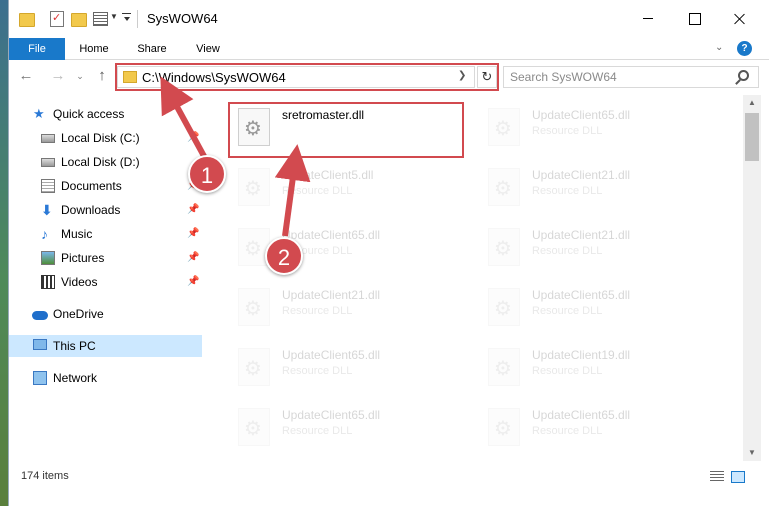 Image resolution: width=769 pixels, height=506 pixels. Describe the element at coordinates (328, 175) in the screenshot. I see `file-name: UpdateClient5.dll` at that location.